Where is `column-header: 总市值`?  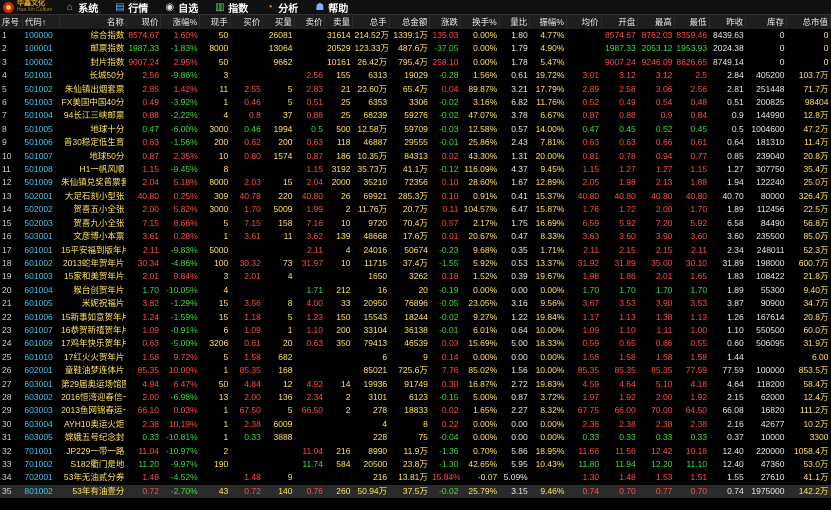 column-header: 总市值 is located at coordinates (808, 22).